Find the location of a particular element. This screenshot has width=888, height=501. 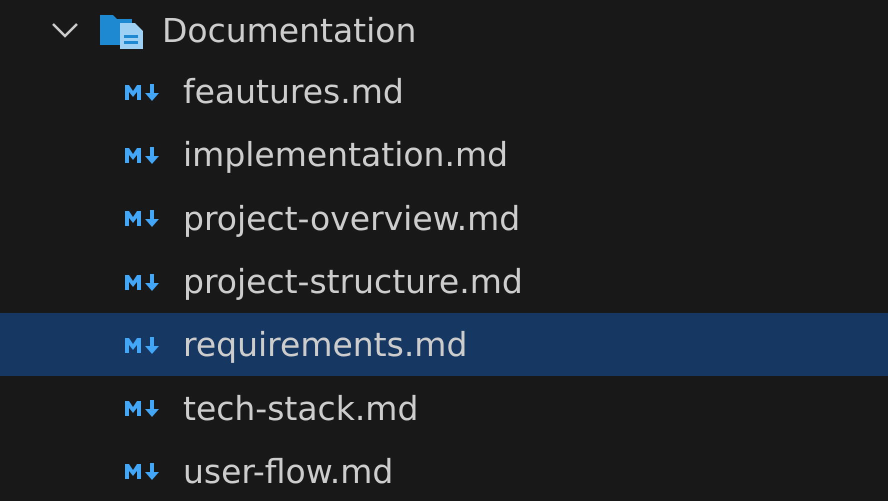

file-row: implementation.md is located at coordinates (444, 155).